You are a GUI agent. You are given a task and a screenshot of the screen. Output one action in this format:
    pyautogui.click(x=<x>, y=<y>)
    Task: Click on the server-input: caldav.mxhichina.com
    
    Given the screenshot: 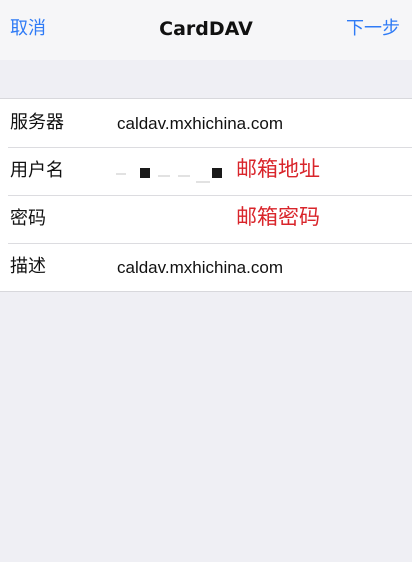 What is the action you would take?
    pyautogui.click(x=200, y=124)
    